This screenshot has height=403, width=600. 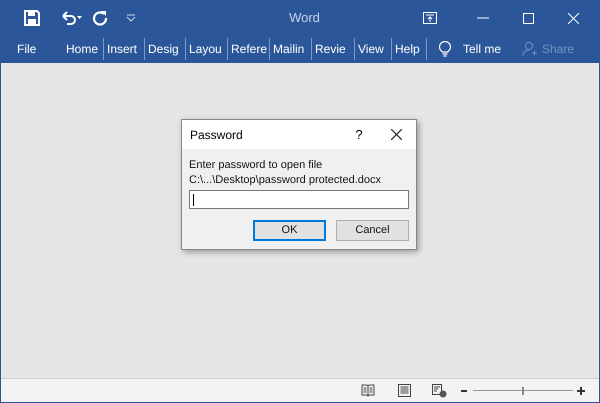 What do you see at coordinates (523, 390) in the screenshot?
I see `zoom-slider` at bounding box center [523, 390].